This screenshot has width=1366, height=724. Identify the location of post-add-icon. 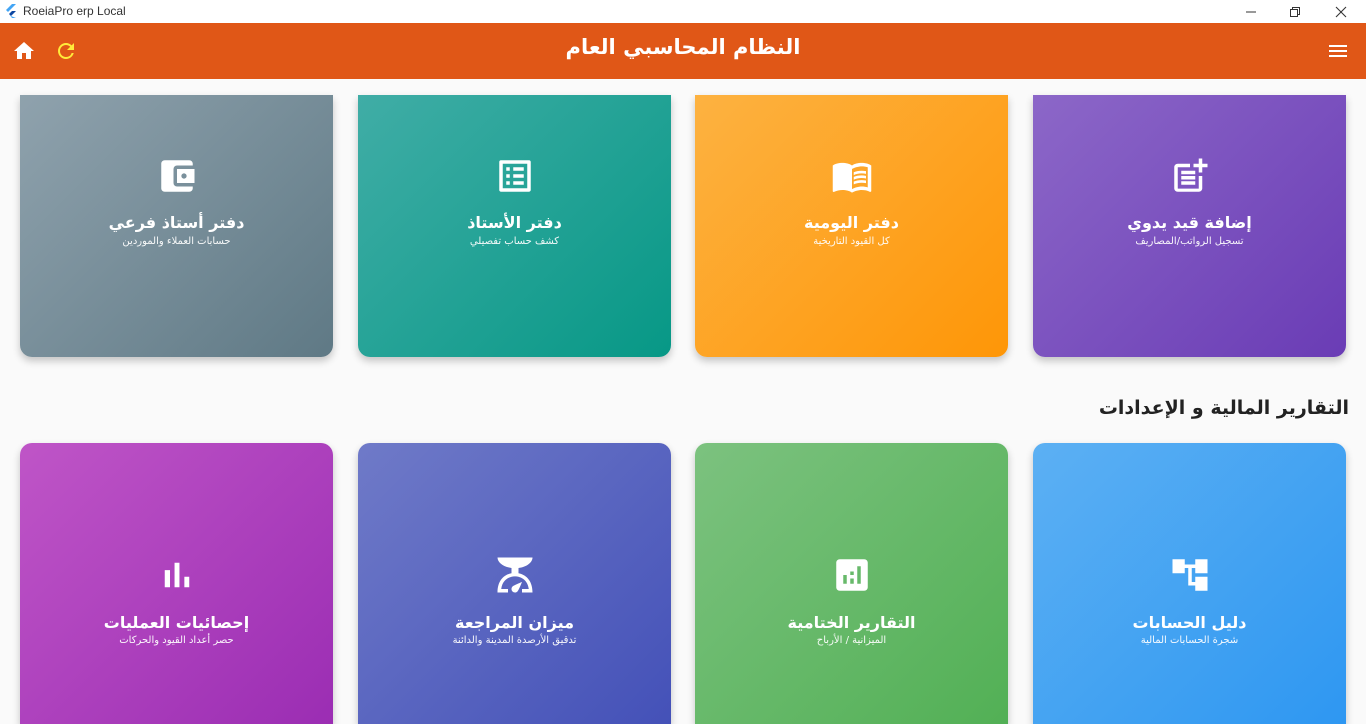
(1191, 175).